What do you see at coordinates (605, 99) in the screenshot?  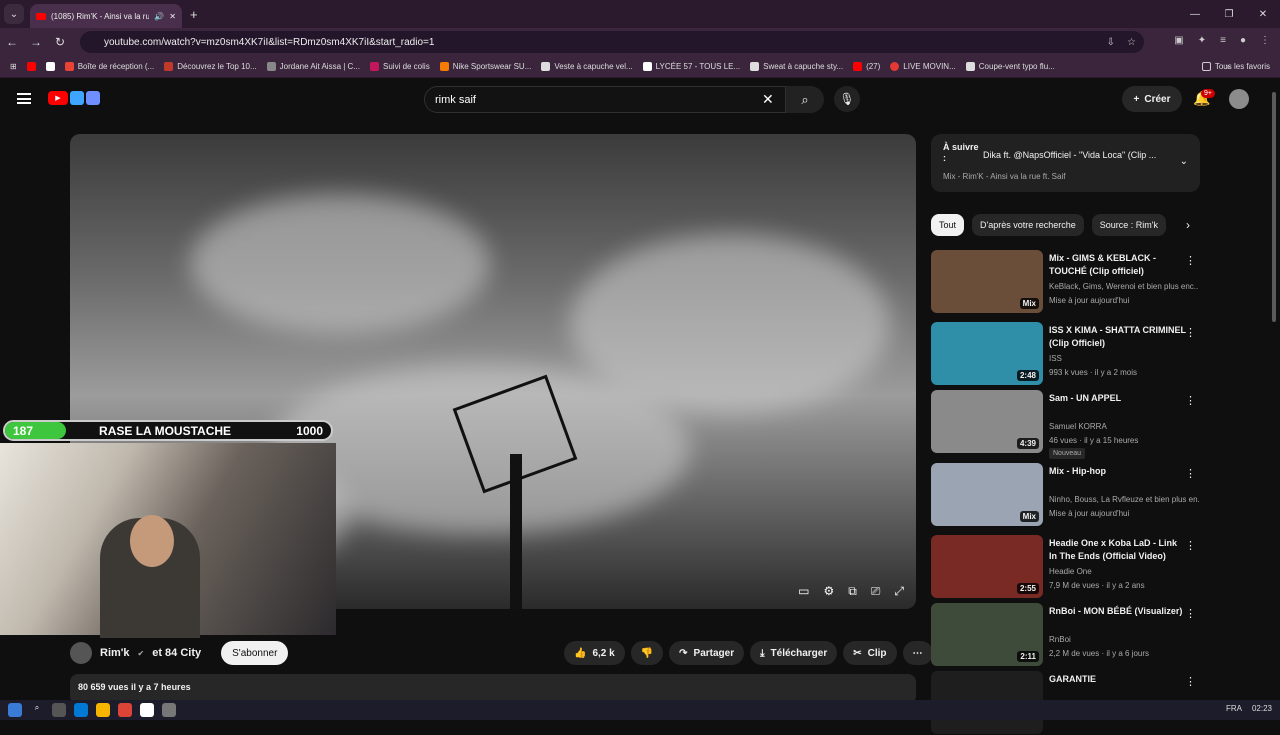 I see `search-input: rimk saif` at bounding box center [605, 99].